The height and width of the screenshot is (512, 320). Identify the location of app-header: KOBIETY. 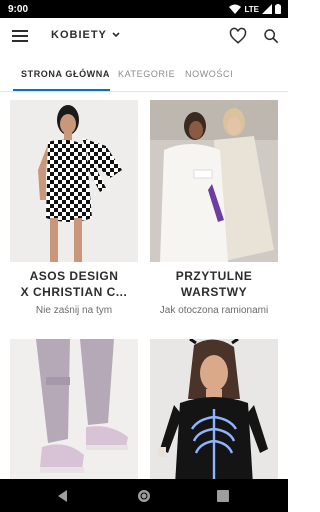
(144, 37).